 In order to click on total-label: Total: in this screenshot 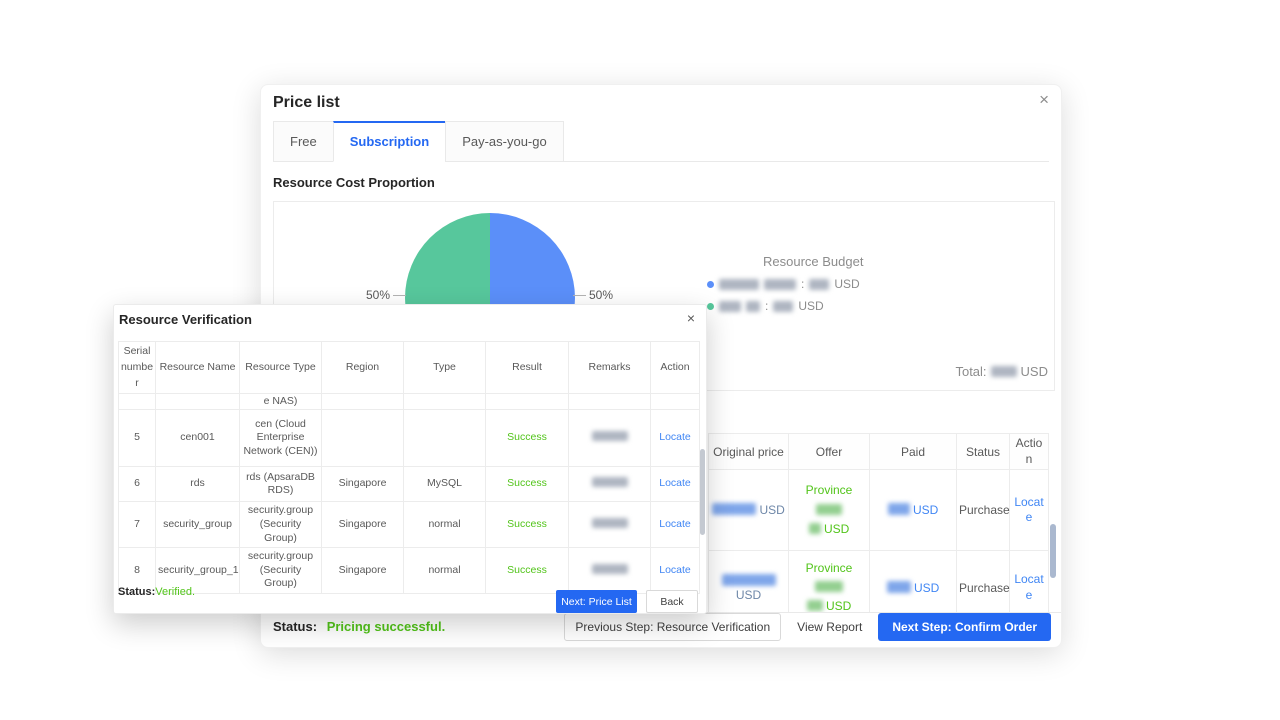, I will do `click(971, 371)`.